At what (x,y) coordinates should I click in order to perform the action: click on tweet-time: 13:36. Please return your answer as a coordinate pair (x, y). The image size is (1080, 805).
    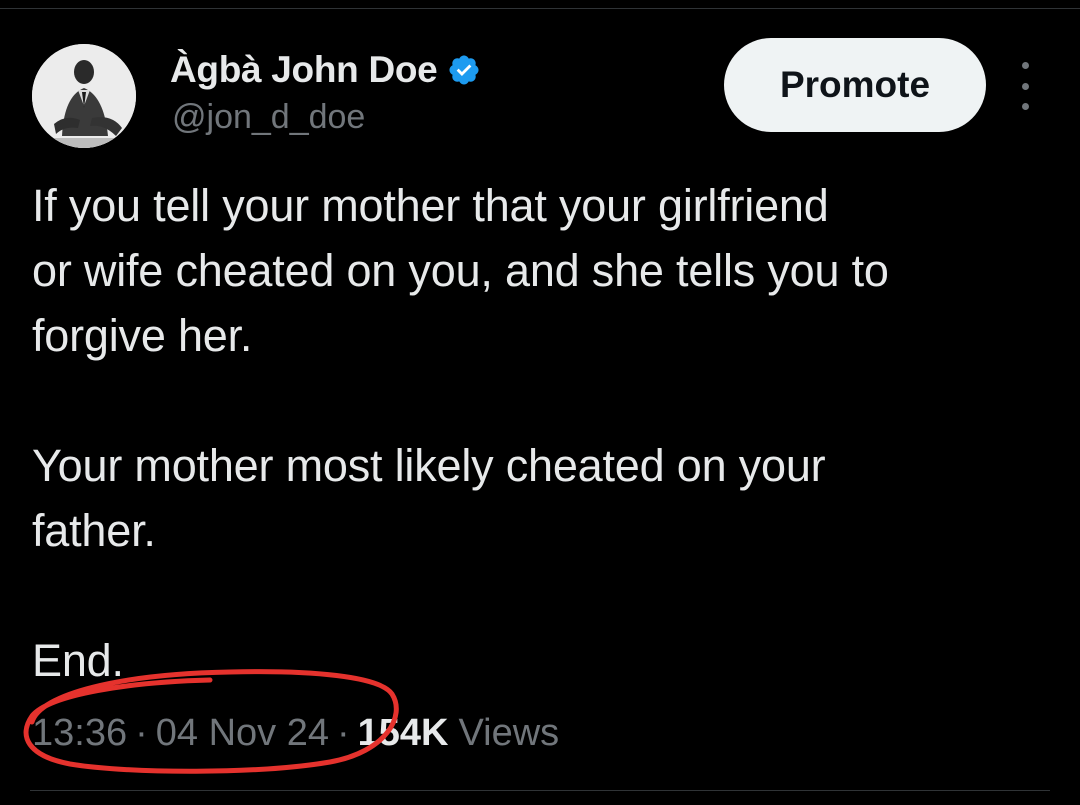
    Looking at the image, I should click on (79, 733).